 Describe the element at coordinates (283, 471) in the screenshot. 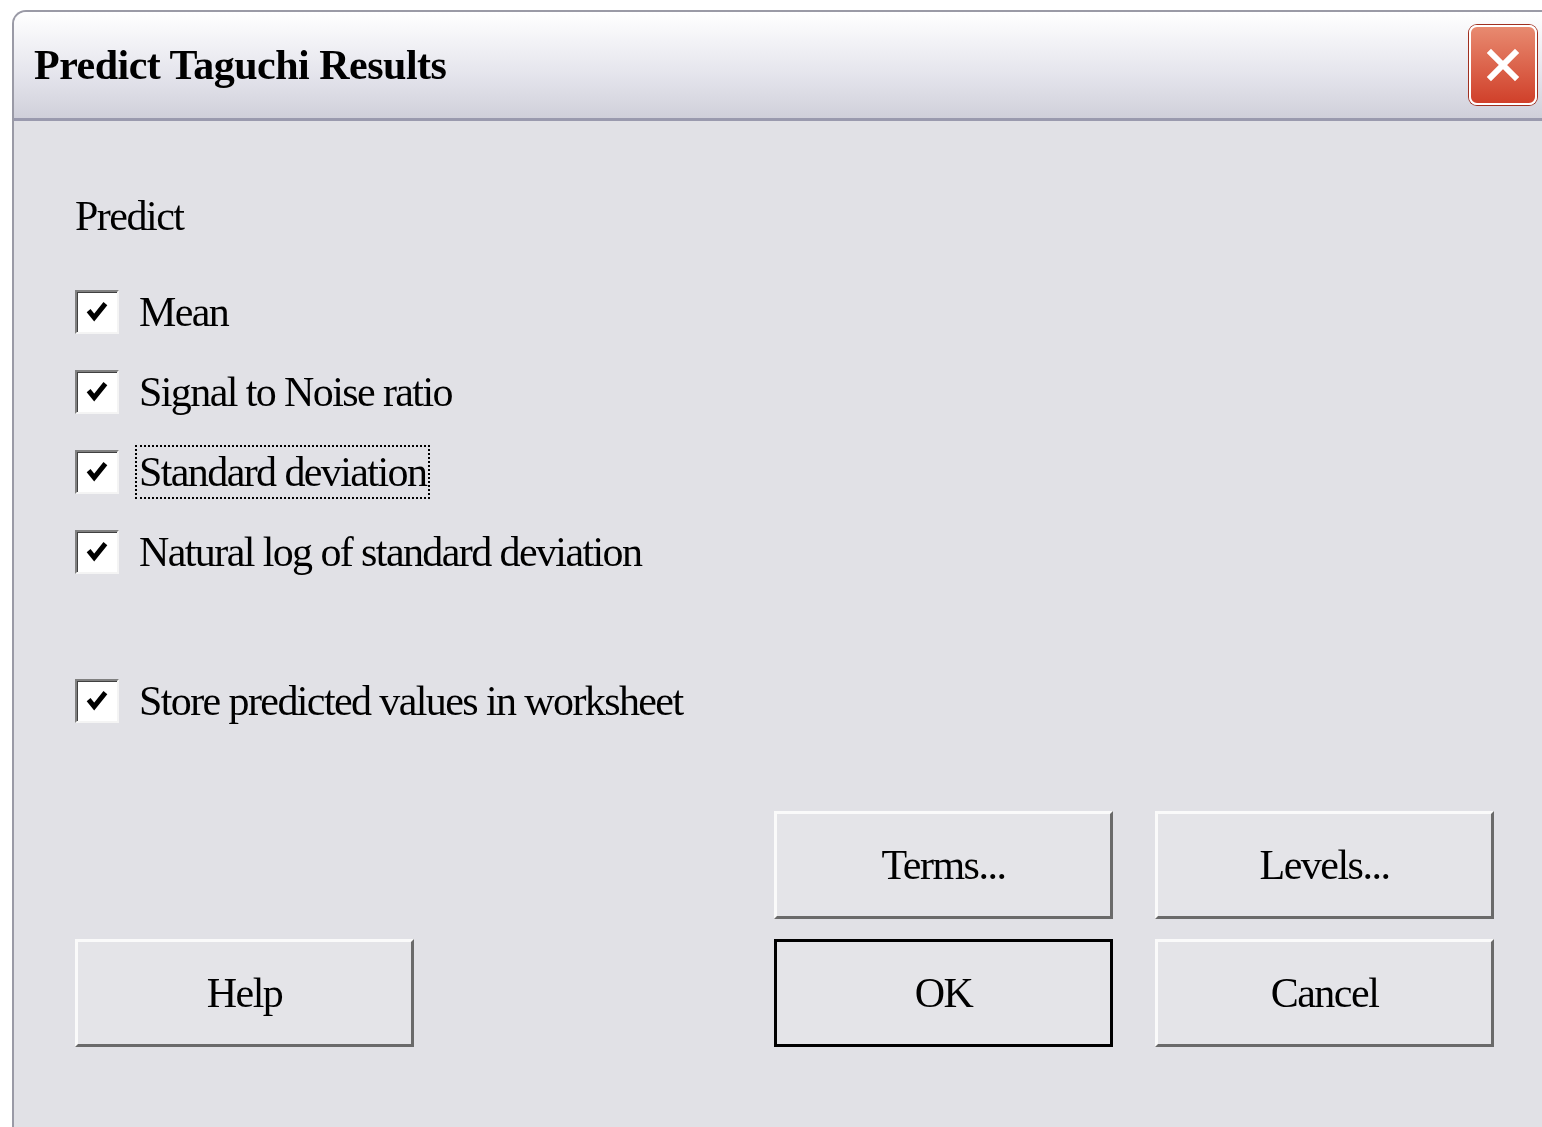

I see `checkbox-label: Standard deviation` at that location.